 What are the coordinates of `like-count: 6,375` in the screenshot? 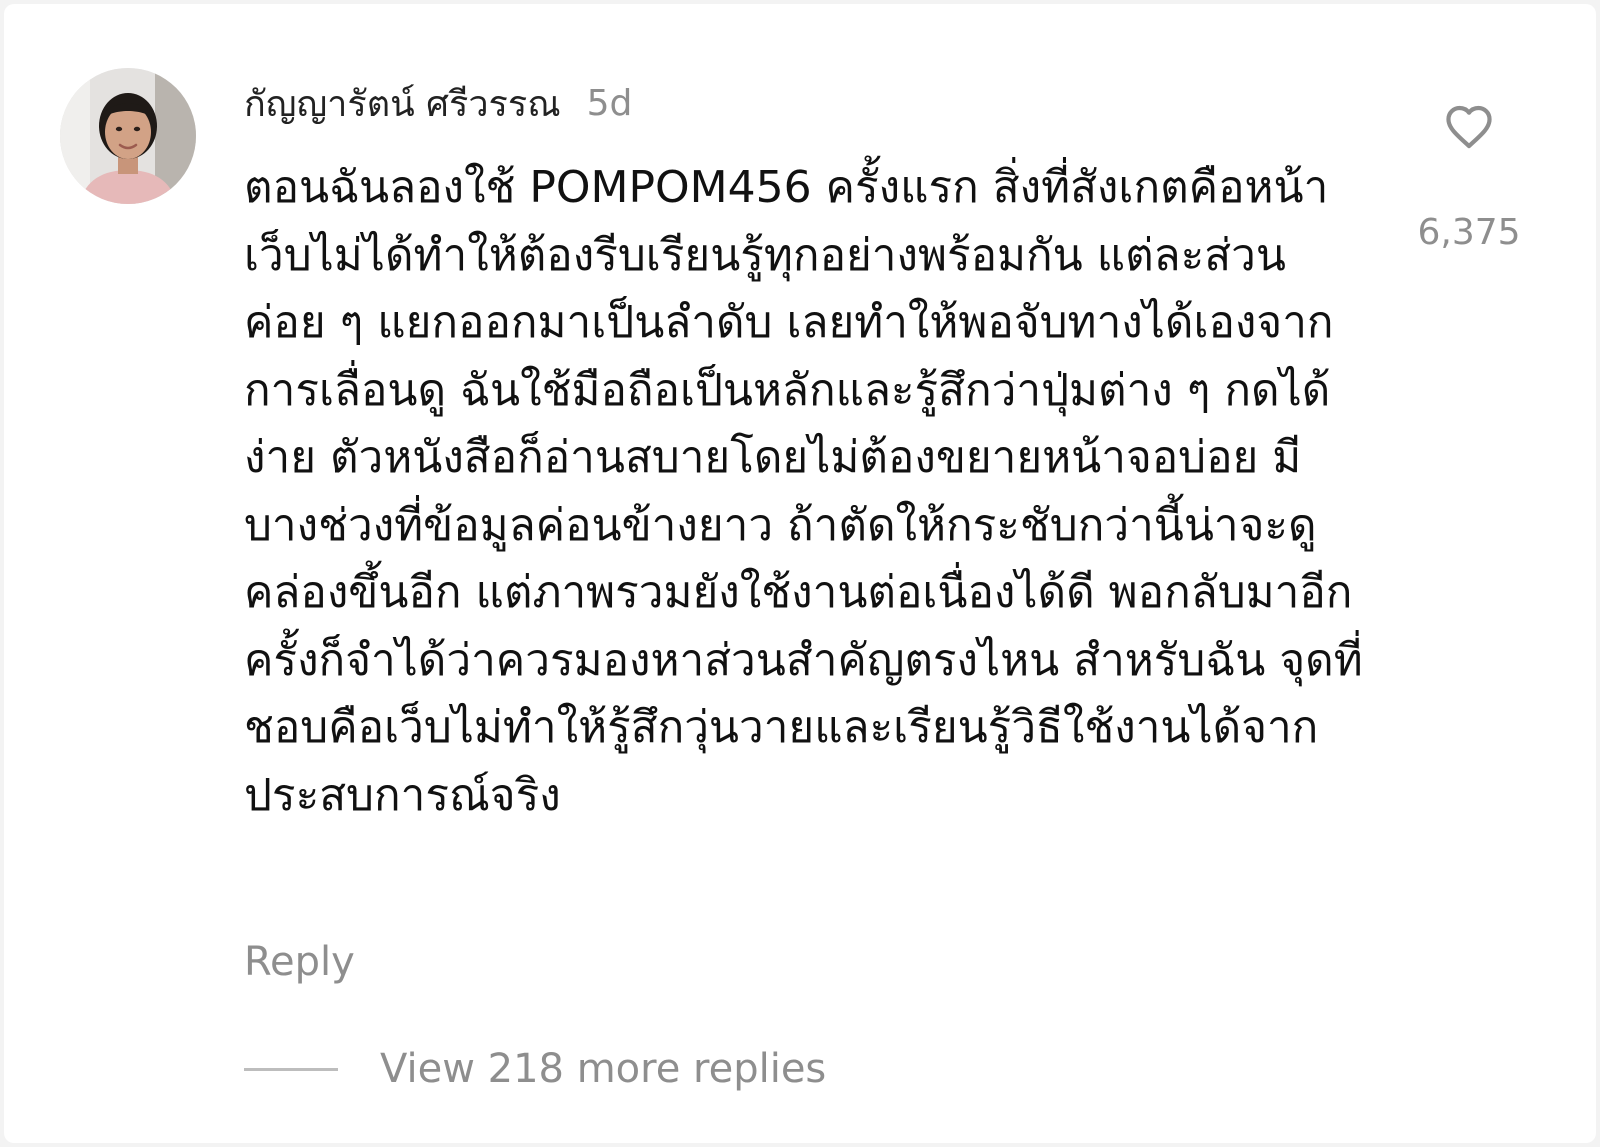 It's located at (1469, 232).